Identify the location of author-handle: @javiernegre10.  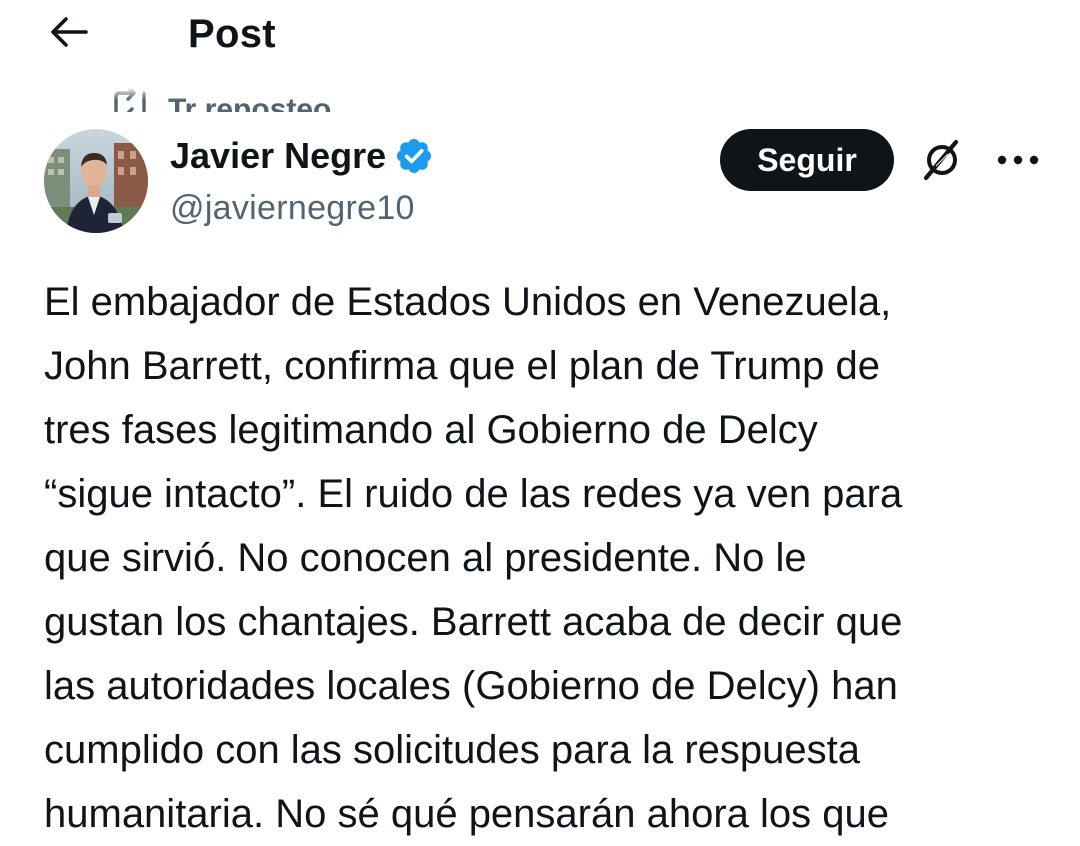
(292, 208).